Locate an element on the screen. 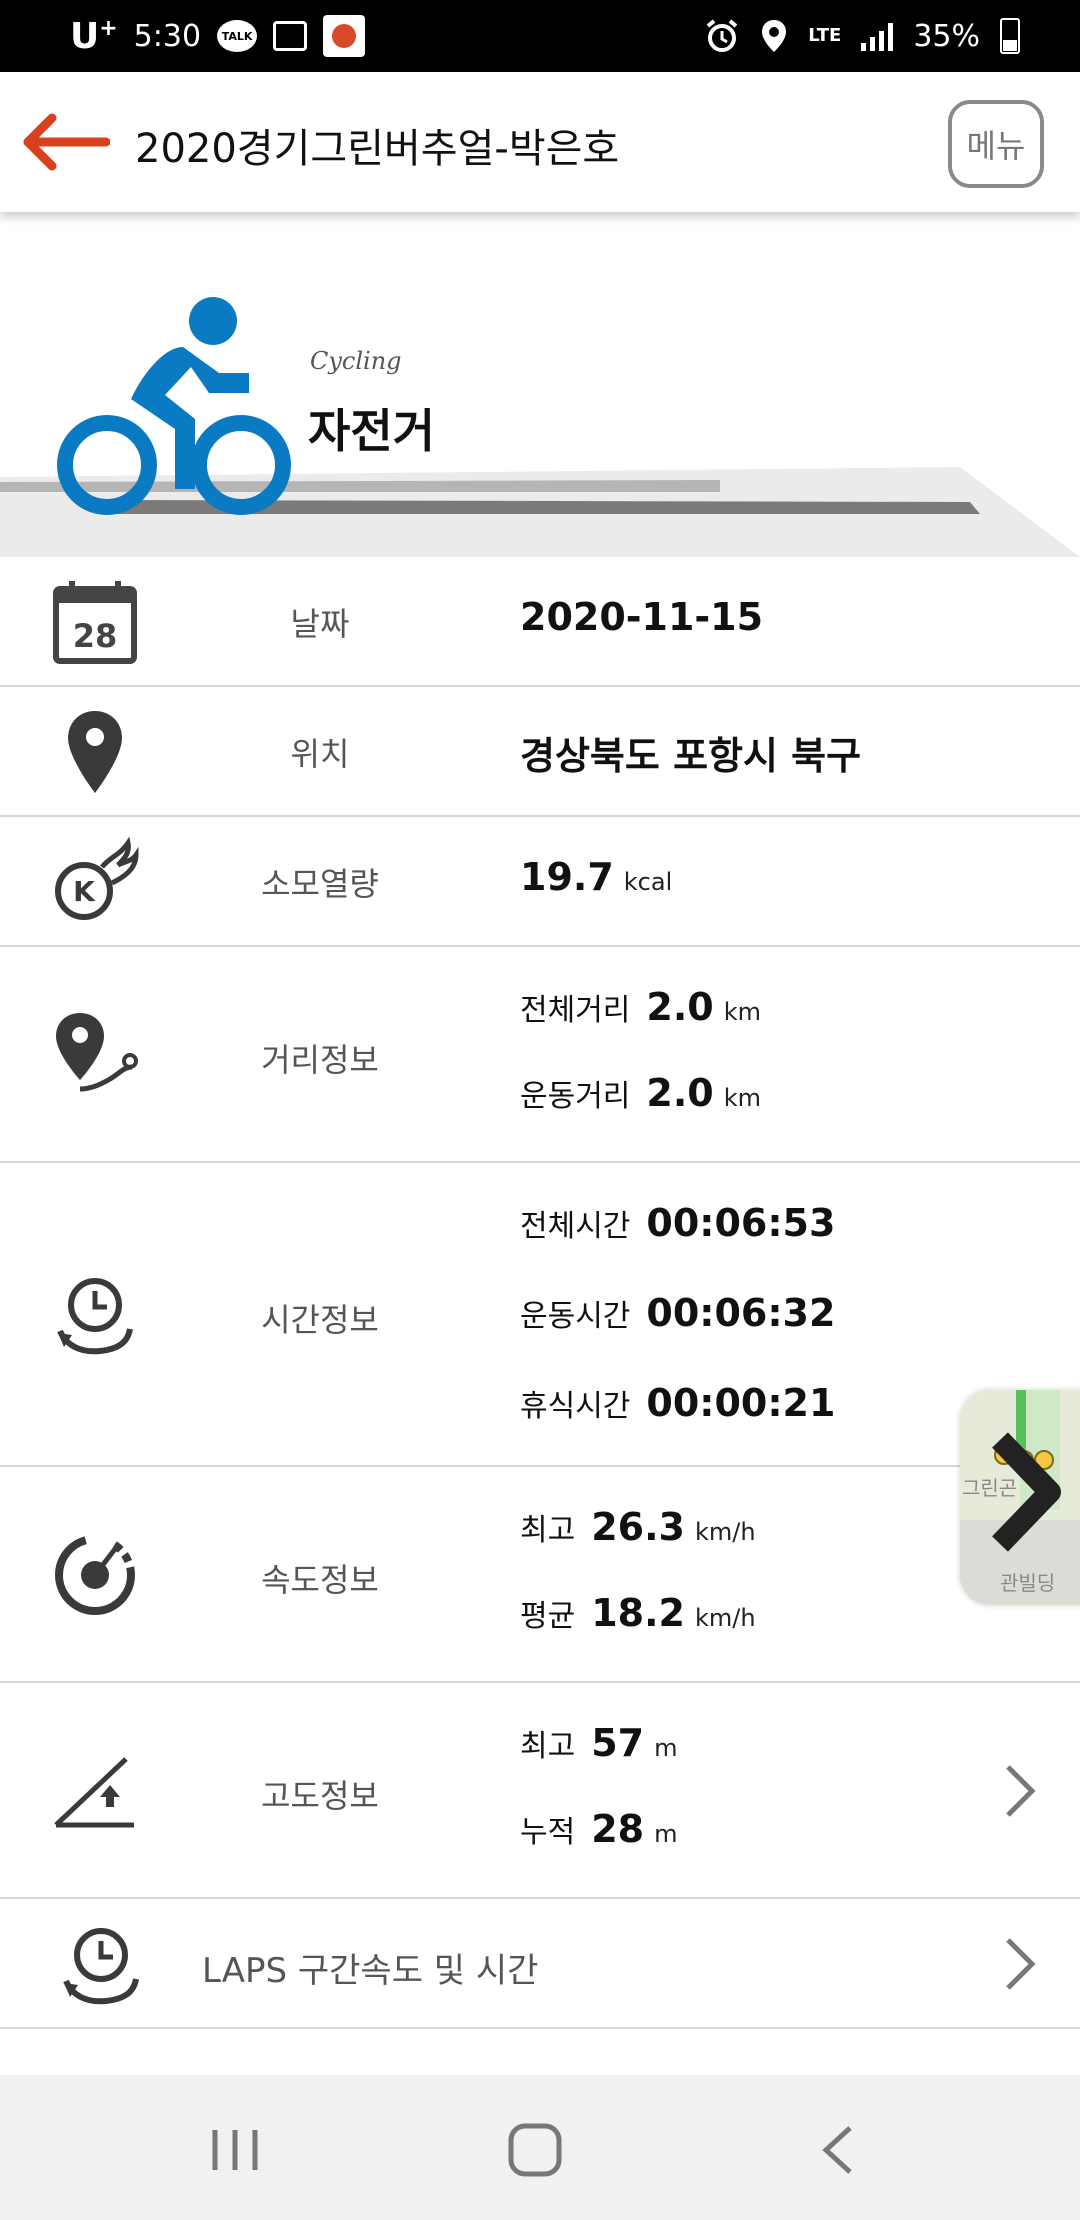  menu-button: 메뉴 is located at coordinates (996, 144).